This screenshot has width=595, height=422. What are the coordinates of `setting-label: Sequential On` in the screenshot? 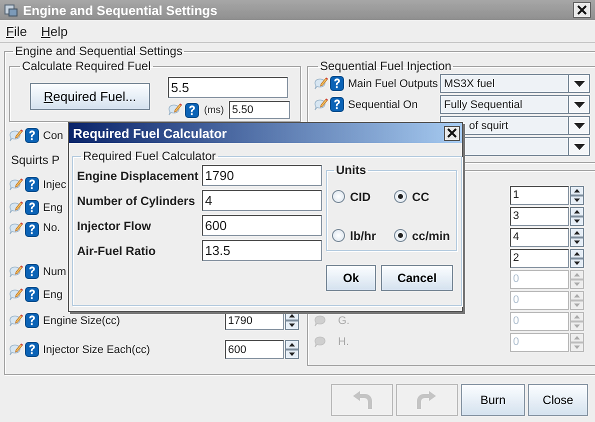 It's located at (383, 104).